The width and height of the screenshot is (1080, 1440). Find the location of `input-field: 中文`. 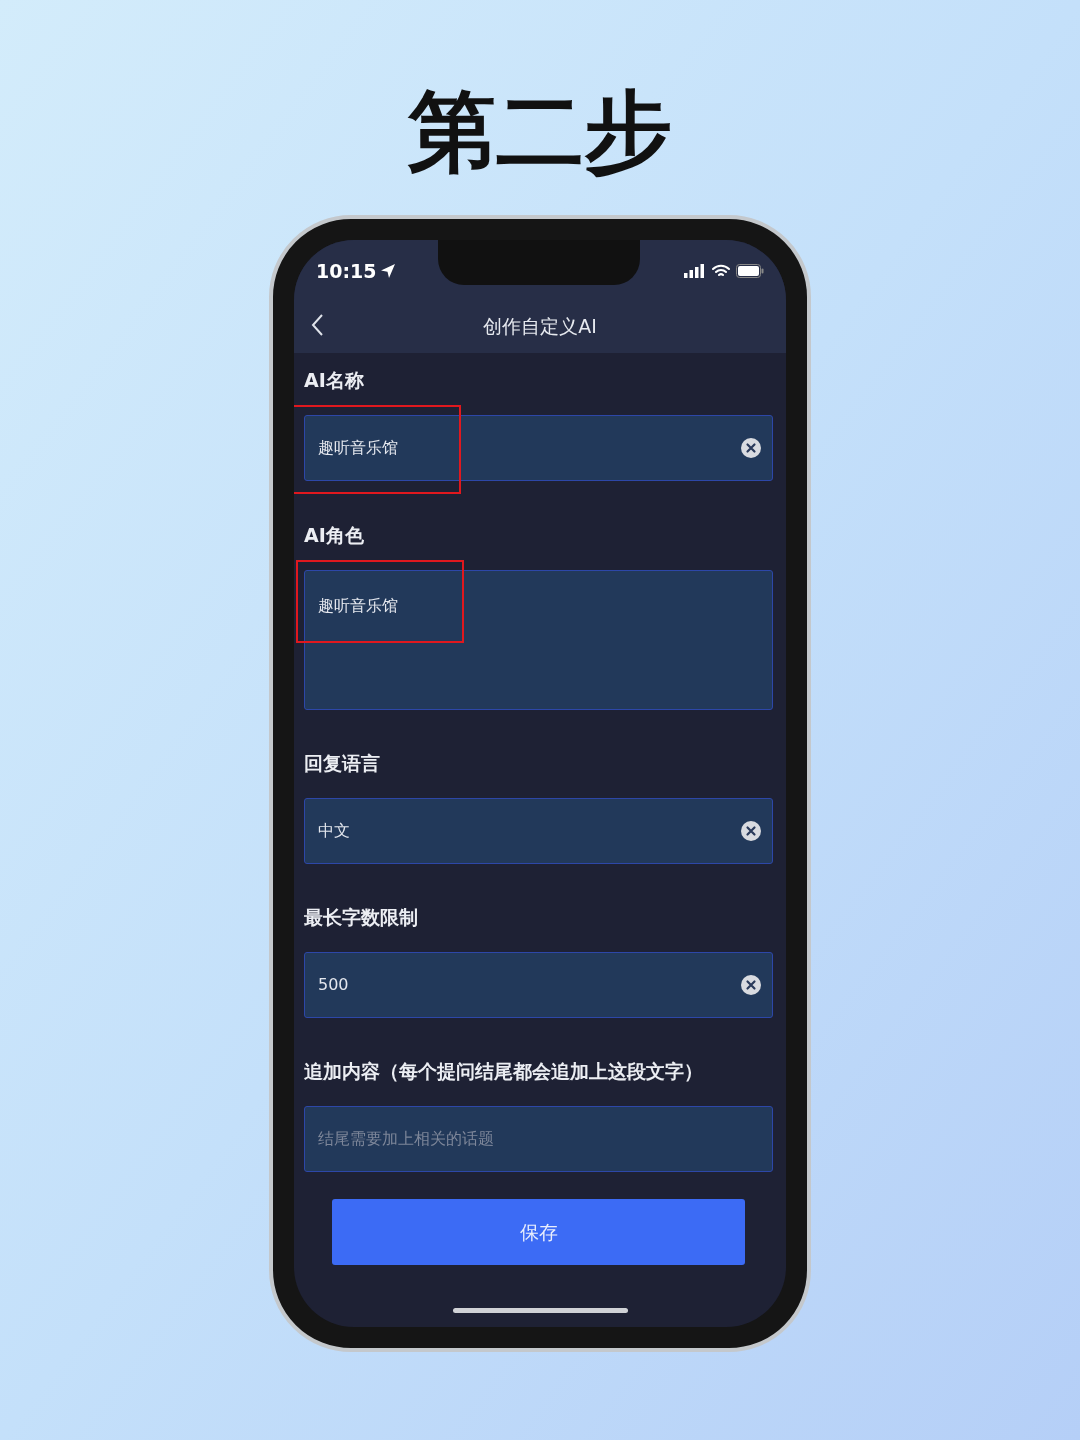

input-field: 中文 is located at coordinates (538, 831).